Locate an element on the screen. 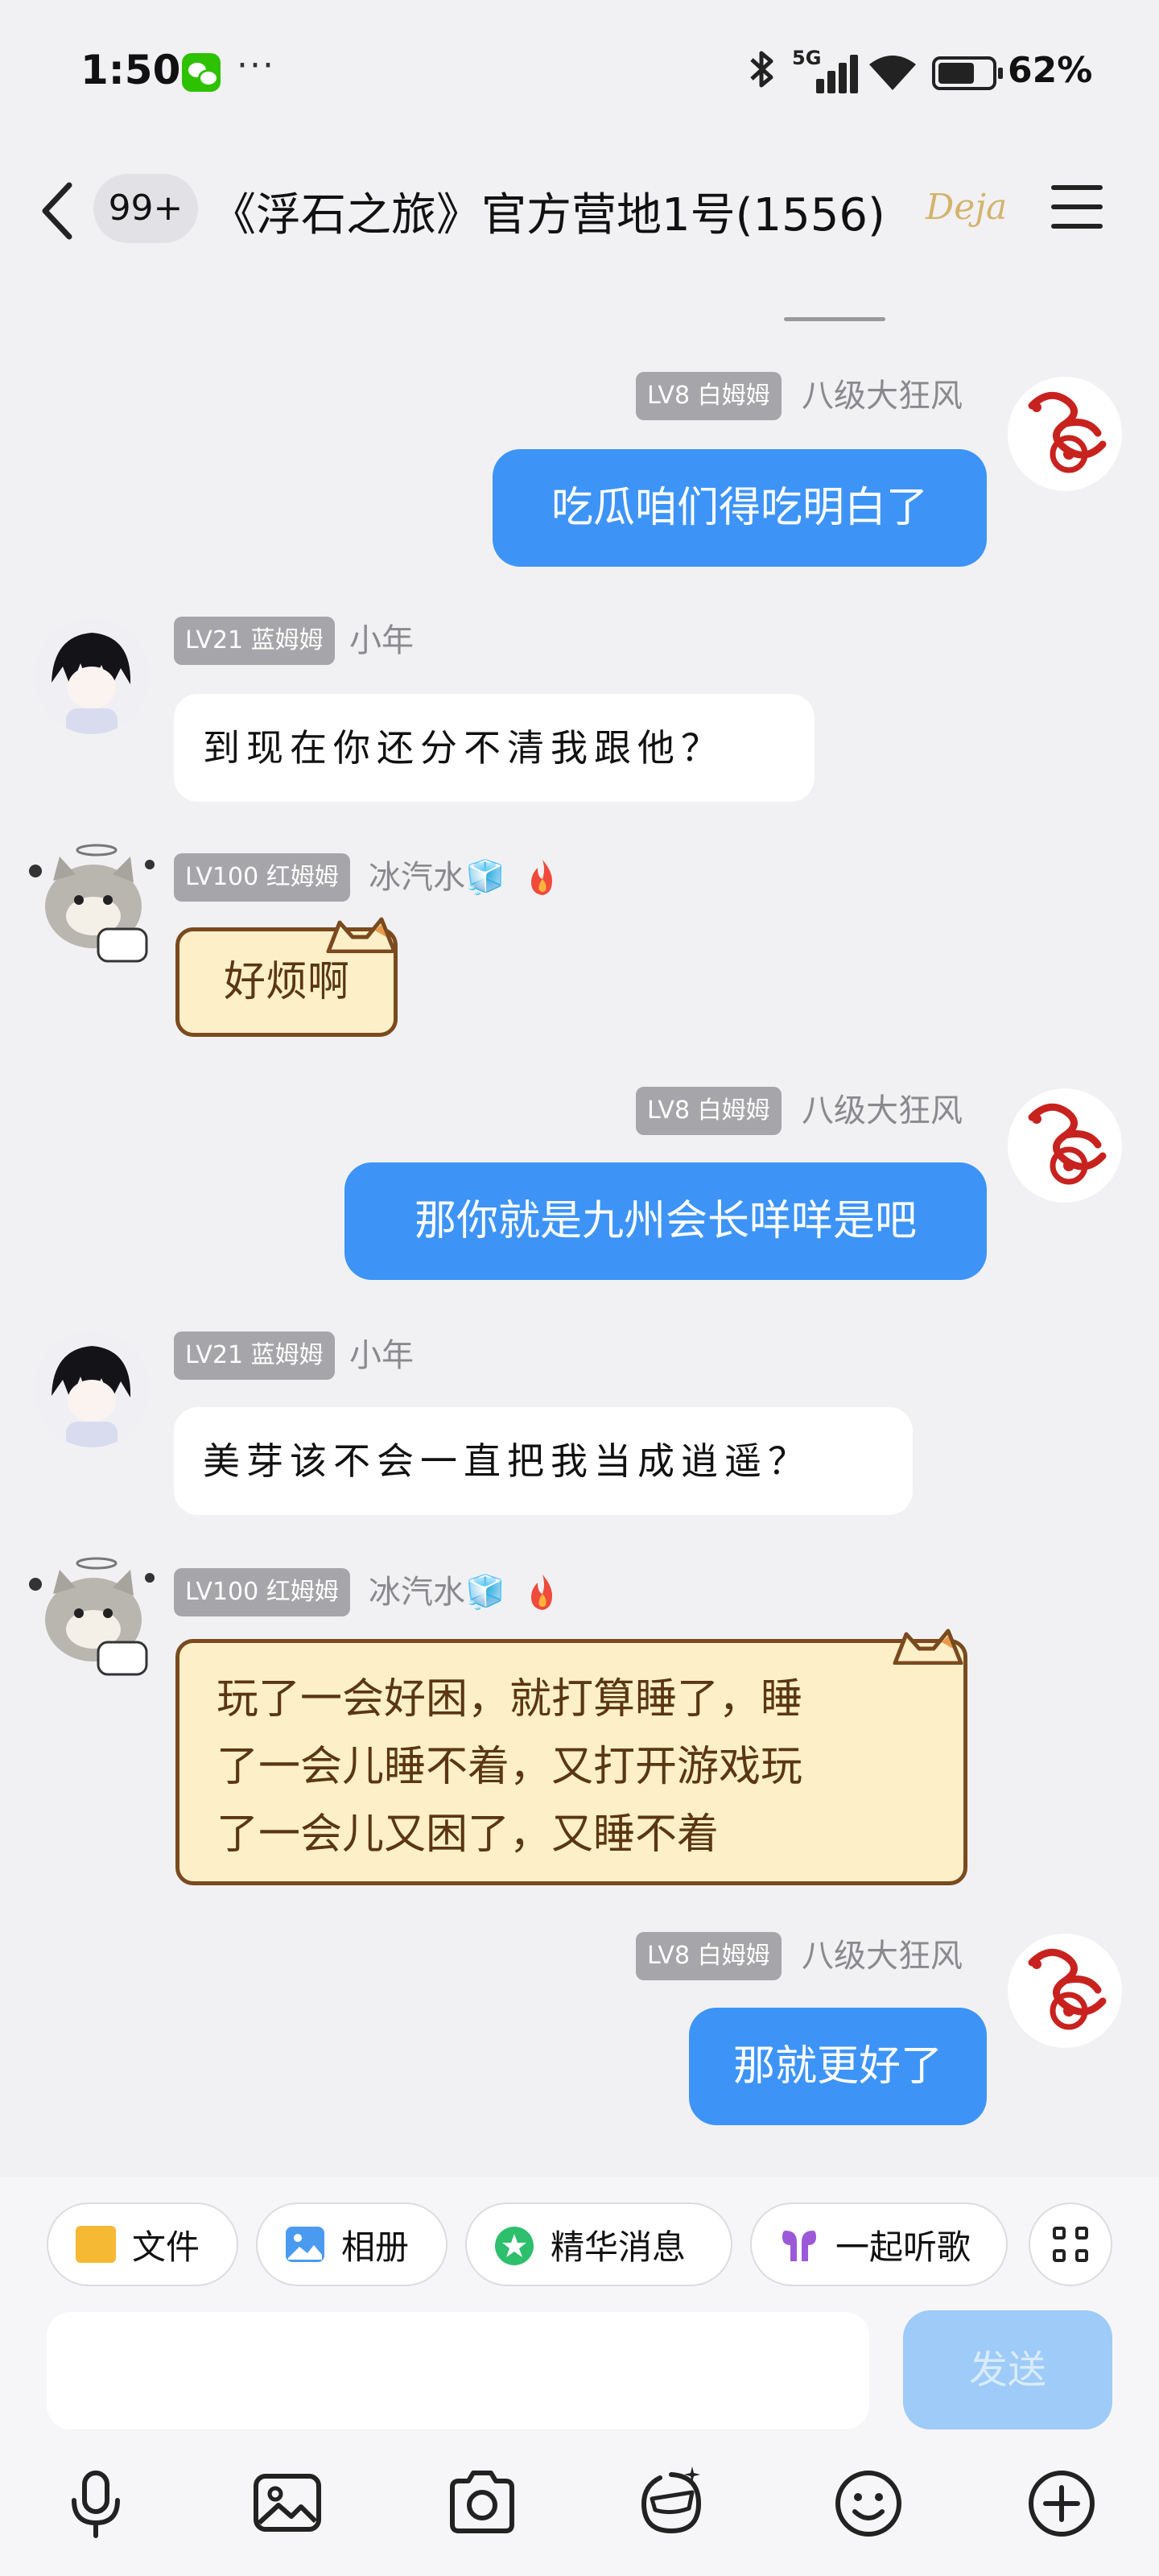 This screenshot has width=1159, height=2576. message-line: 了一会儿睡不着，又打开游戏玩 is located at coordinates (510, 1767).